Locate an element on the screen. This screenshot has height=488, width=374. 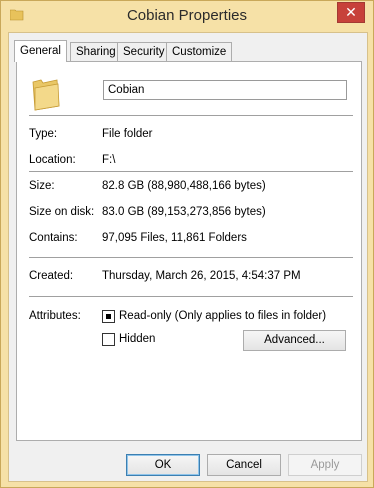
size-label: Size: is located at coordinates (42, 186).